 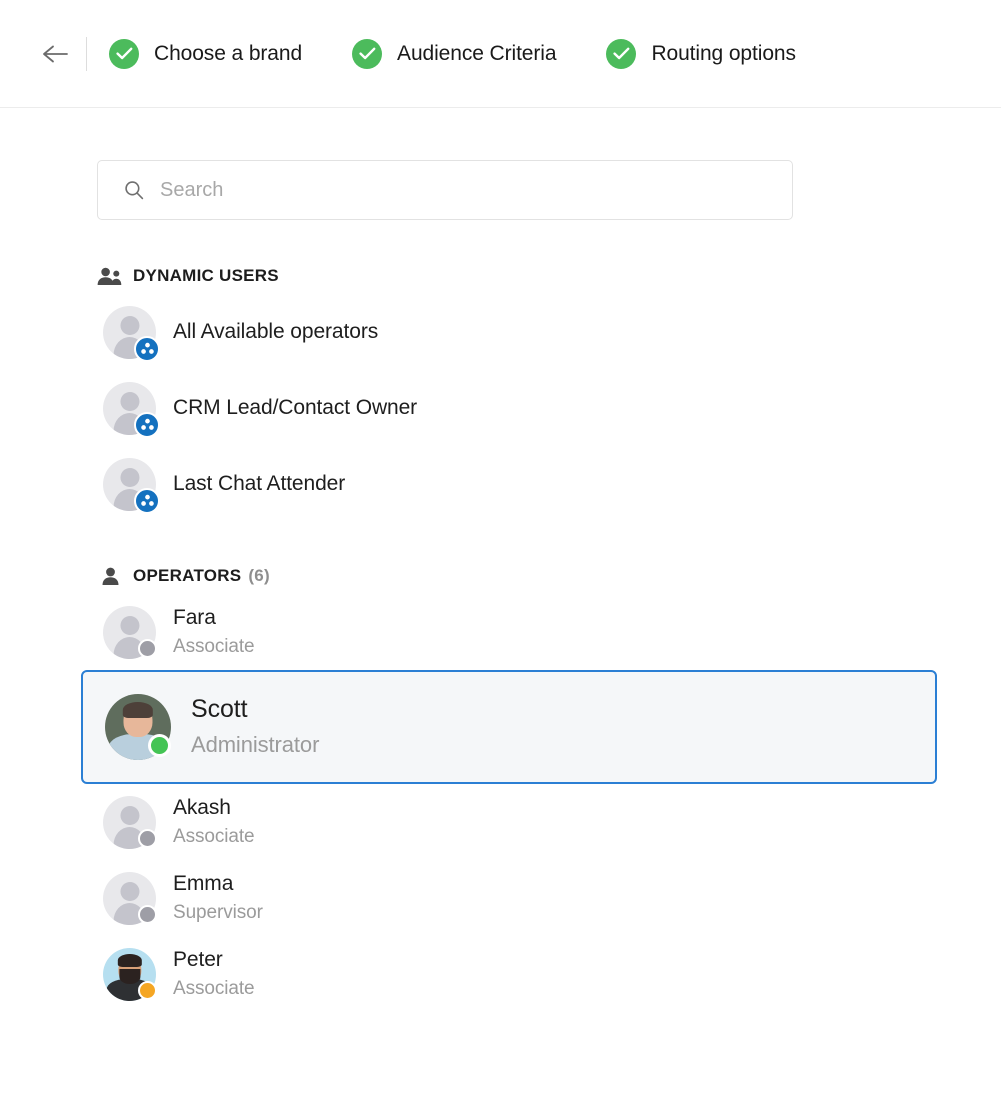 What do you see at coordinates (509, 727) in the screenshot?
I see `list-item-operator-scott: Scott Administrator` at bounding box center [509, 727].